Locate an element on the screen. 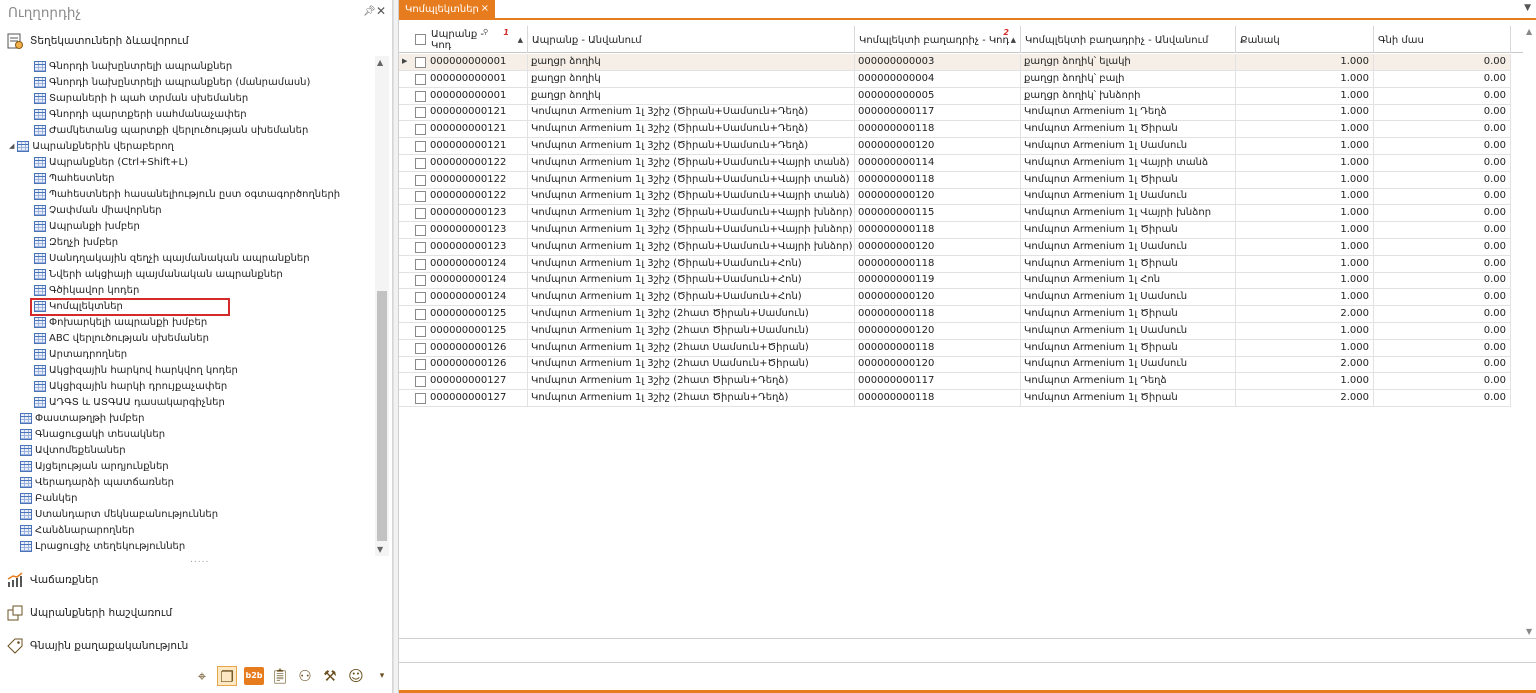 The image size is (1536, 693). b2b-icon: b2b is located at coordinates (254, 676).